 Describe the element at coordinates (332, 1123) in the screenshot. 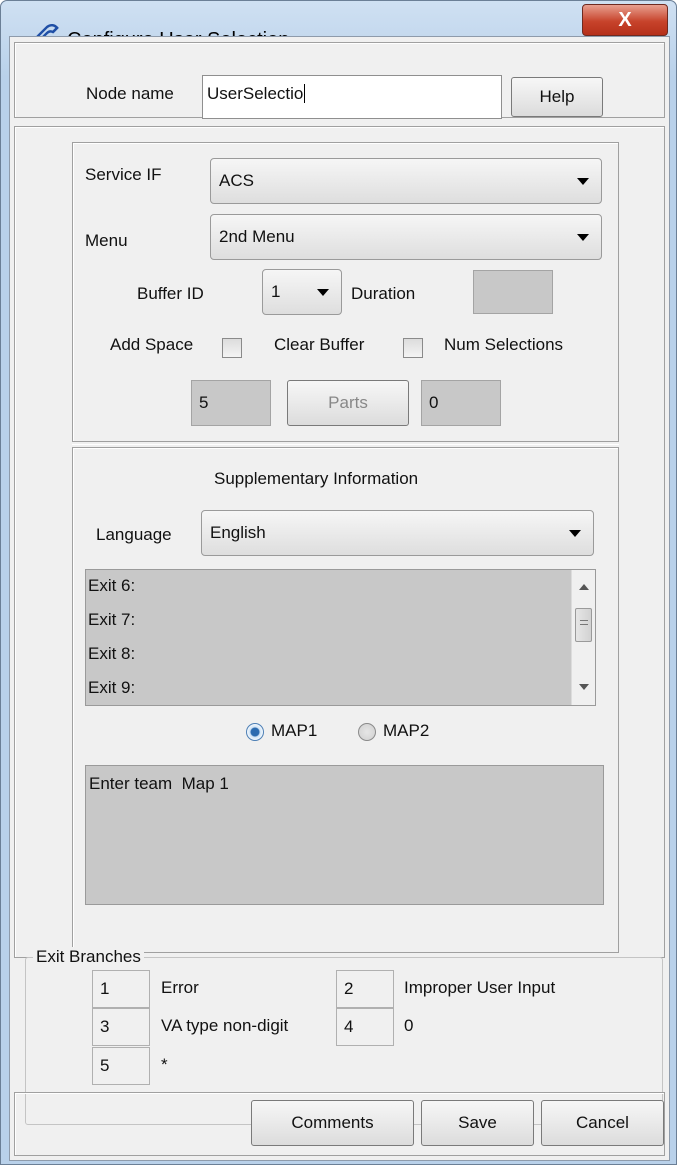

I see `comments-button: Comments` at that location.